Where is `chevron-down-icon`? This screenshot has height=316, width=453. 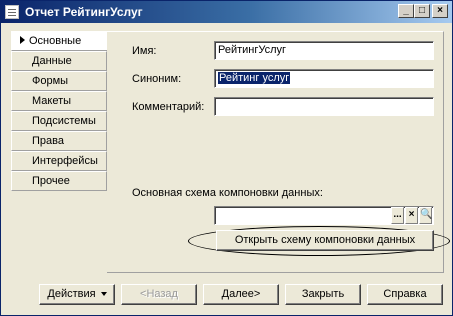 chevron-down-icon is located at coordinates (103, 294).